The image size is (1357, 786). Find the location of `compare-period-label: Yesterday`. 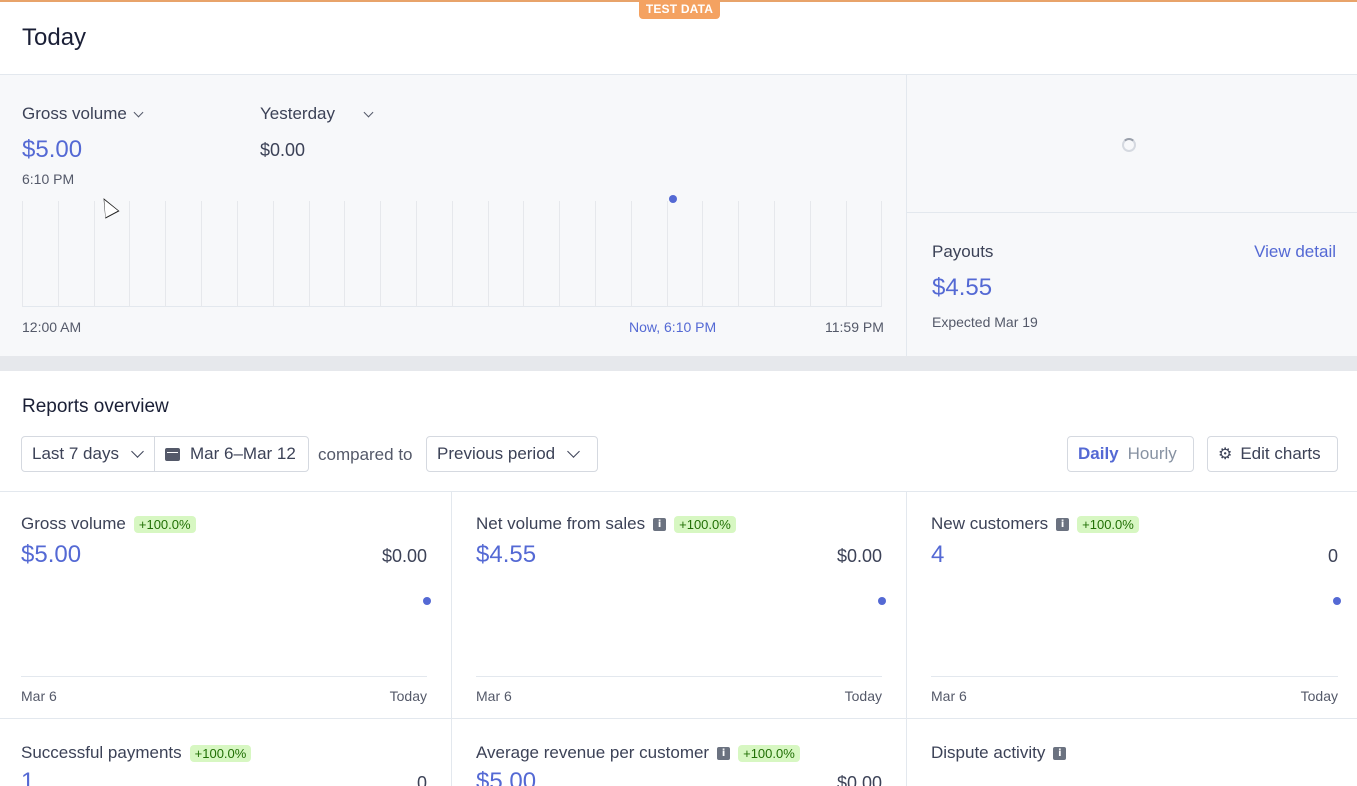

compare-period-label: Yesterday is located at coordinates (297, 113).